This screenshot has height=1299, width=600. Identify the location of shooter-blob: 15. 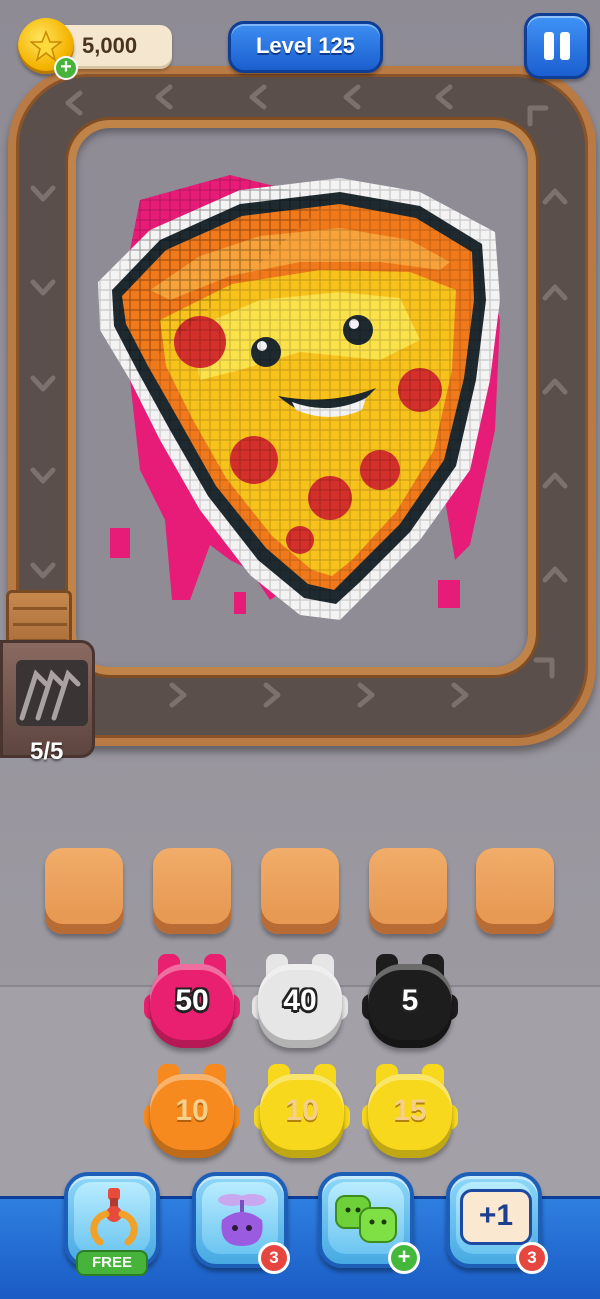
(410, 1112).